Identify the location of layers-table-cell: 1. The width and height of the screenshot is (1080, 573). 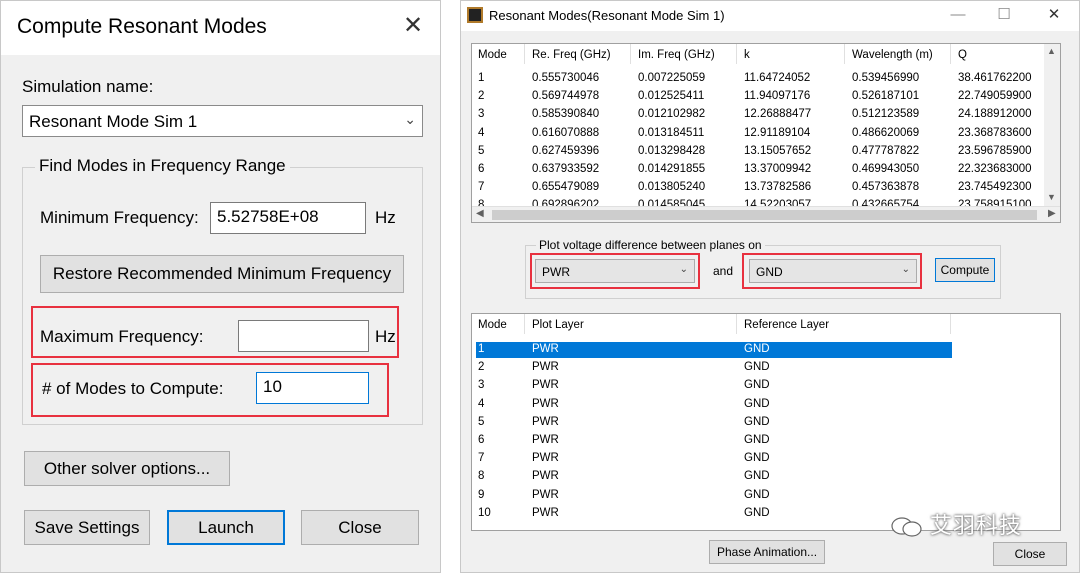
(481, 349).